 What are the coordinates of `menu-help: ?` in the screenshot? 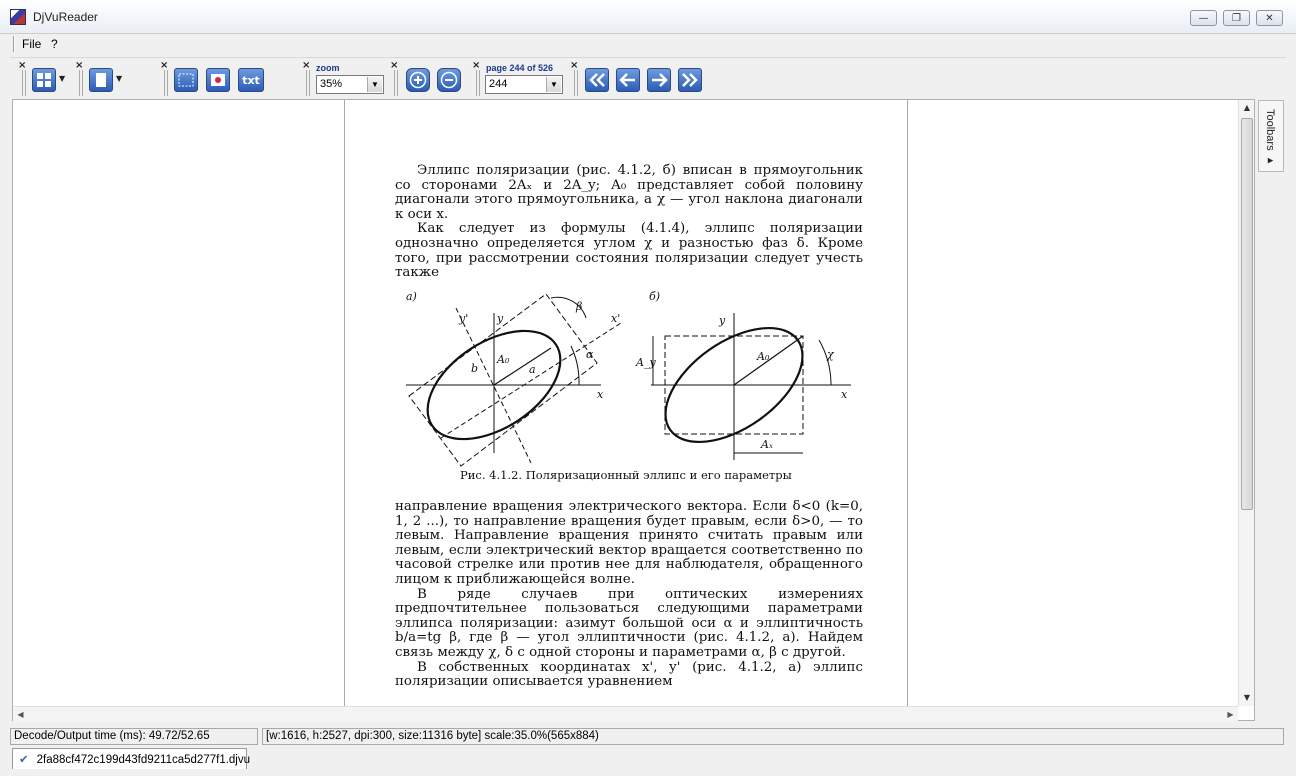 It's located at (54, 44).